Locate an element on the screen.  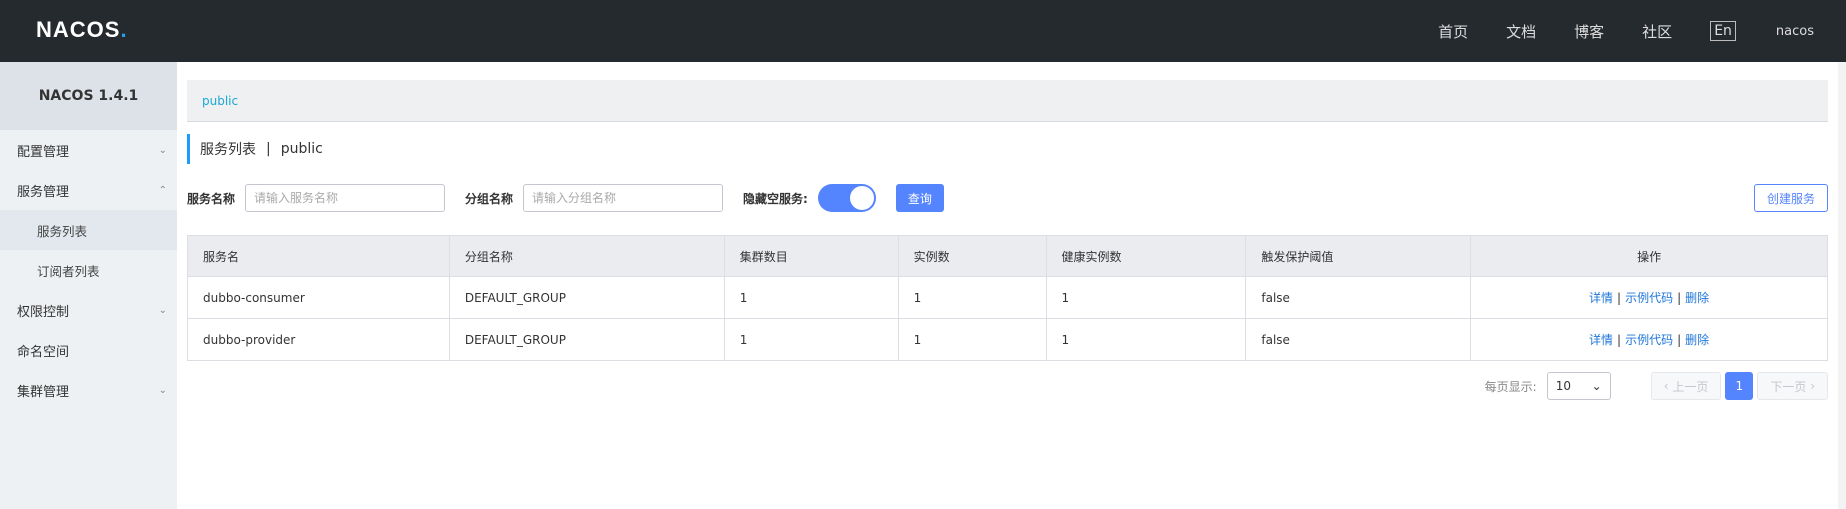
sidebar-item-subscriber-list: 订阅者列表 is located at coordinates (88, 270).